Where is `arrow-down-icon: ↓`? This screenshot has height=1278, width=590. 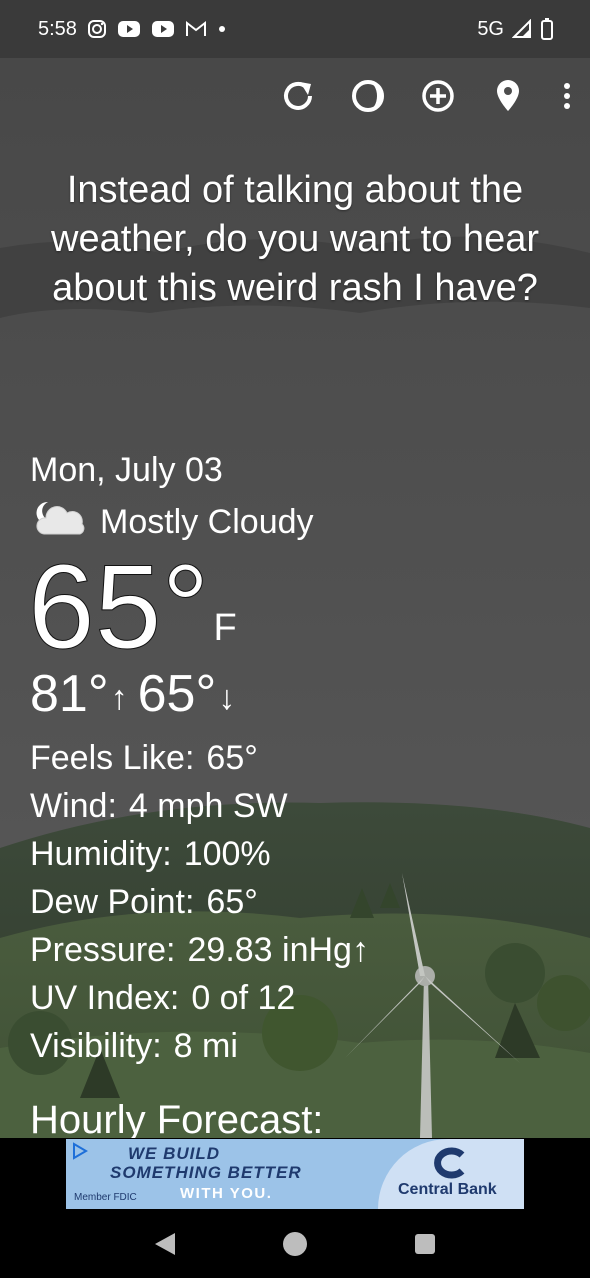 arrow-down-icon: ↓ is located at coordinates (227, 698).